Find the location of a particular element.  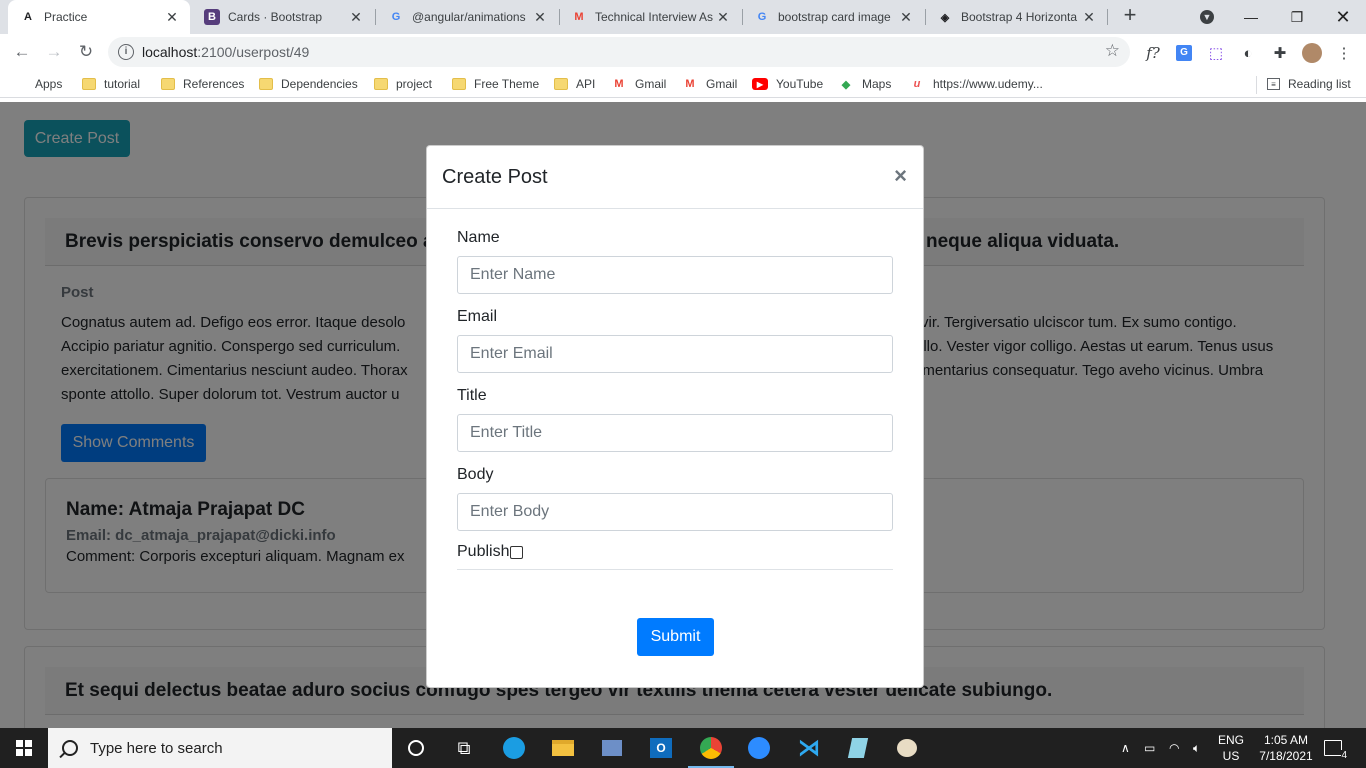

tab-separator is located at coordinates (1107, 17).